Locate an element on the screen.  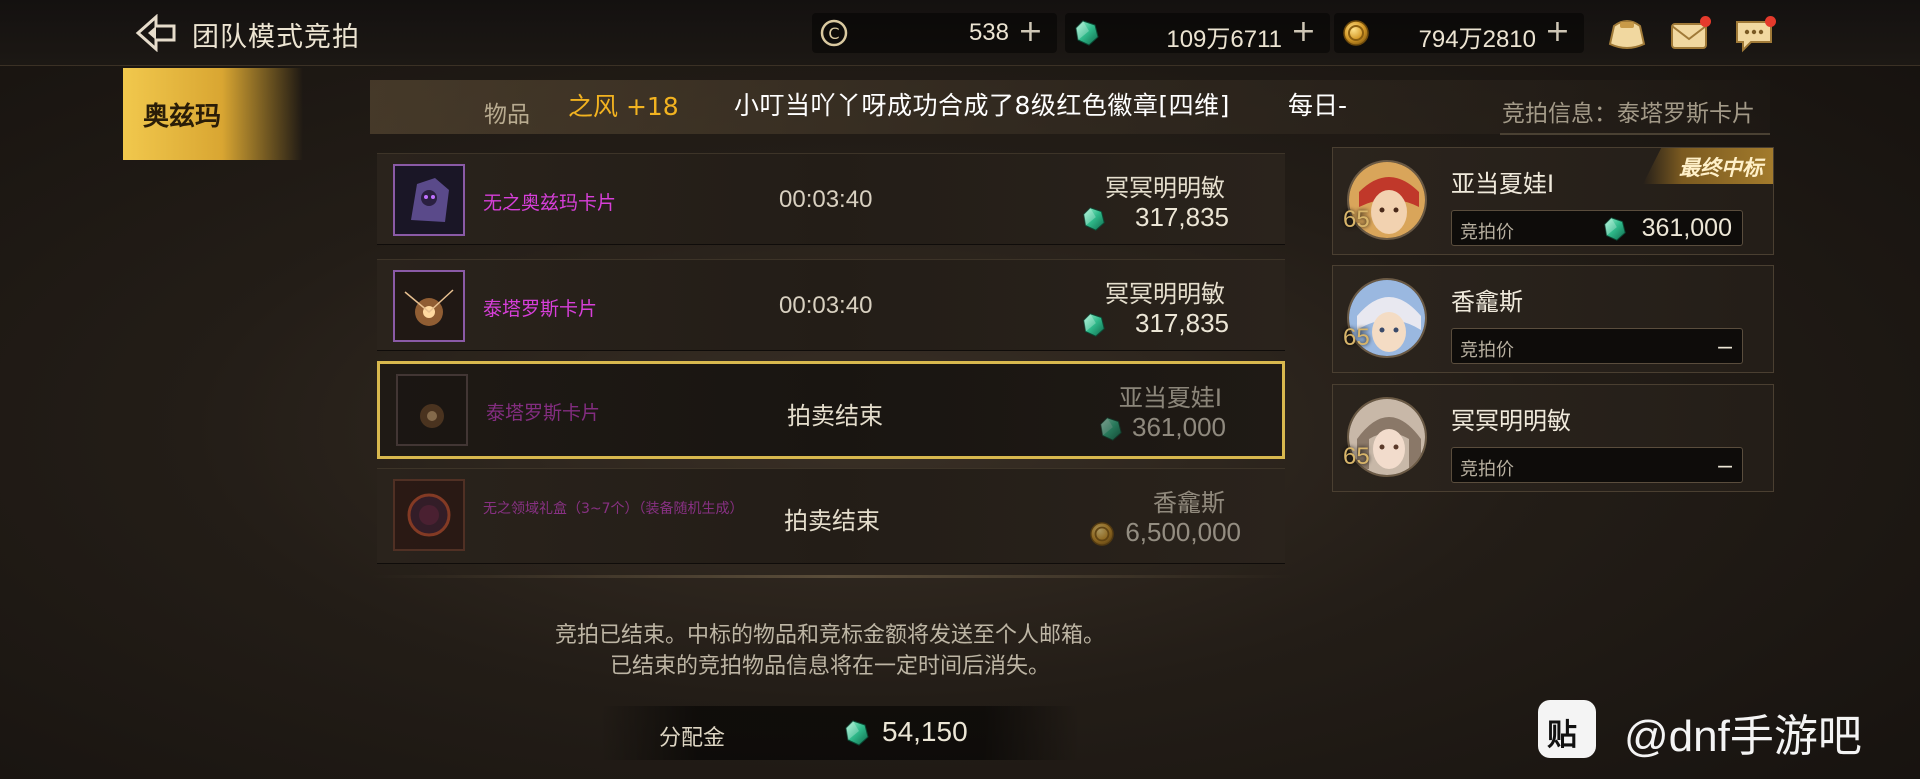
bid-price-box: 竞拍价 361,000 is located at coordinates (1597, 228).